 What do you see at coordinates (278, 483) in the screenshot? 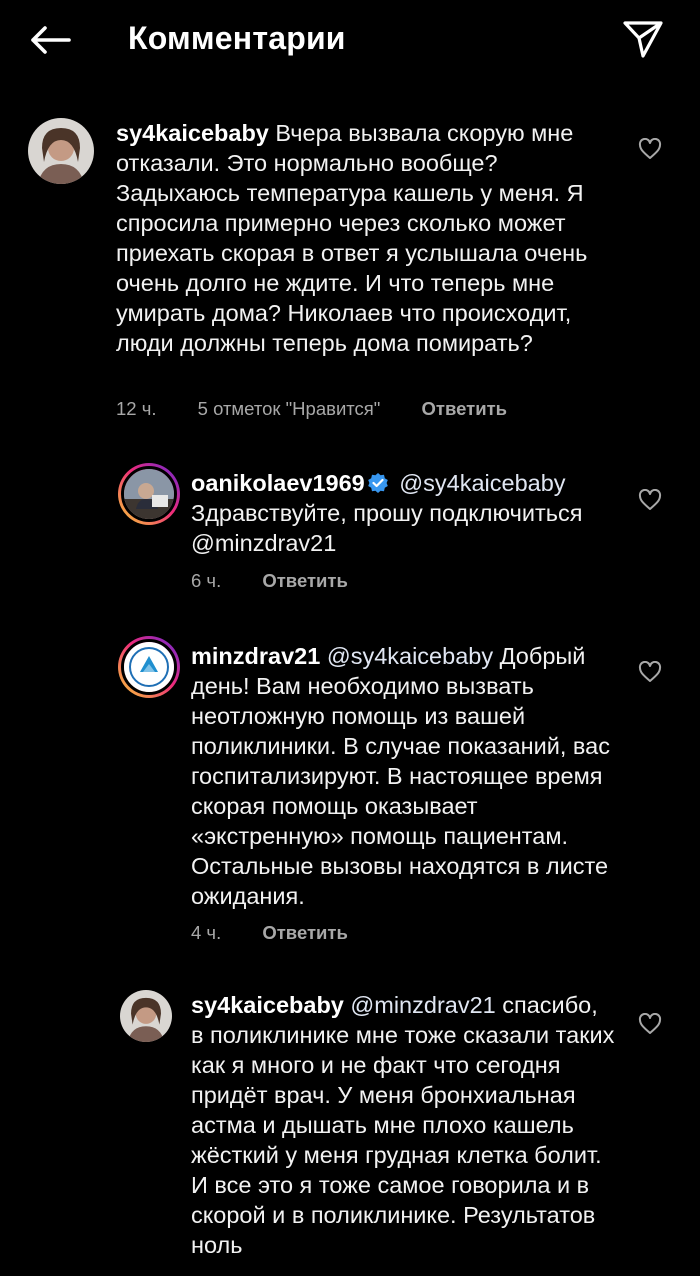
I see `comment-username: oanikolaev1969` at bounding box center [278, 483].